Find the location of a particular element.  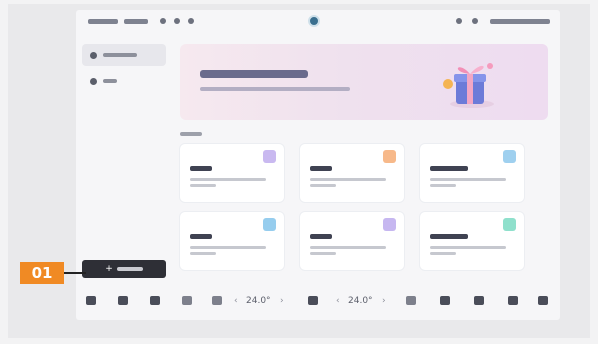

fan-icon is located at coordinates (187, 300).